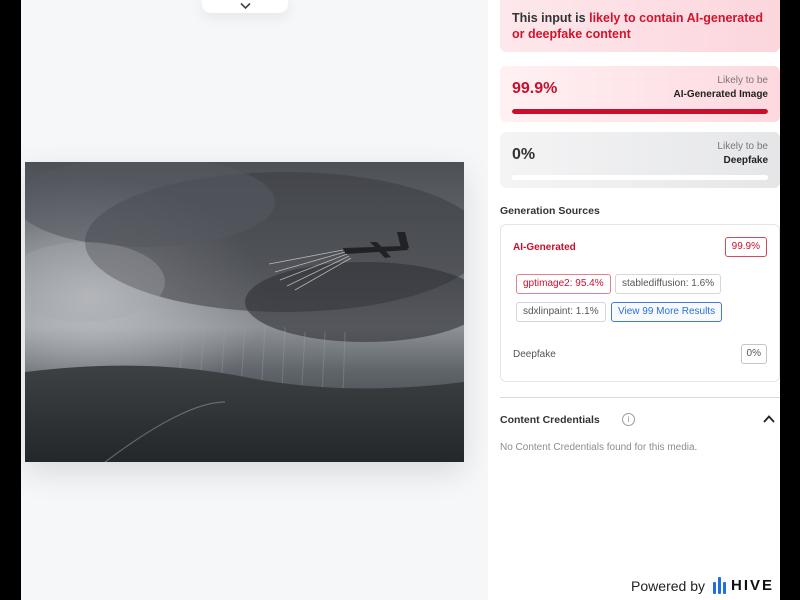  Describe the element at coordinates (745, 160) in the screenshot. I see `deepfake-score-label-bottom: Deepfake` at that location.